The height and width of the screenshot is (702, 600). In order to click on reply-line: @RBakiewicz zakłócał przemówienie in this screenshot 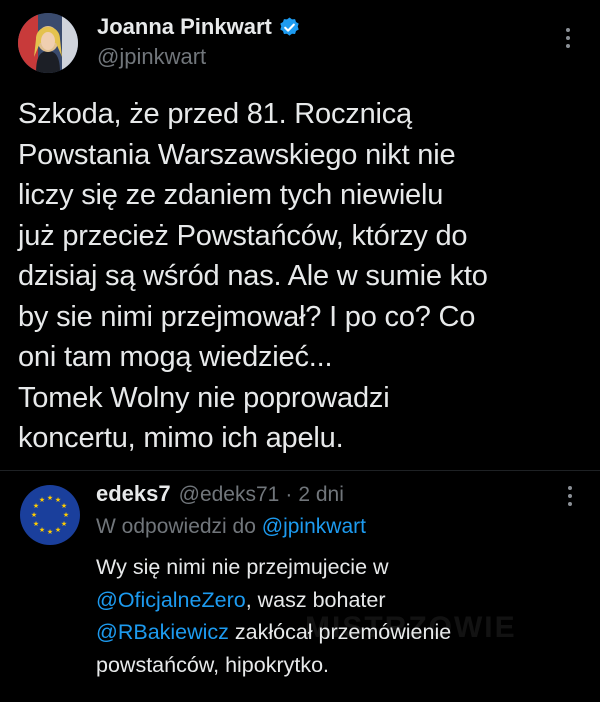, I will do `click(341, 632)`.